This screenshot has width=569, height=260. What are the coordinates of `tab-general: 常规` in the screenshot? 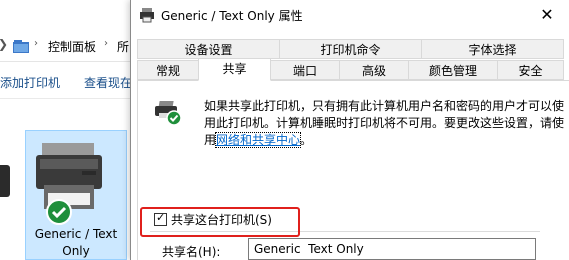 It's located at (168, 70).